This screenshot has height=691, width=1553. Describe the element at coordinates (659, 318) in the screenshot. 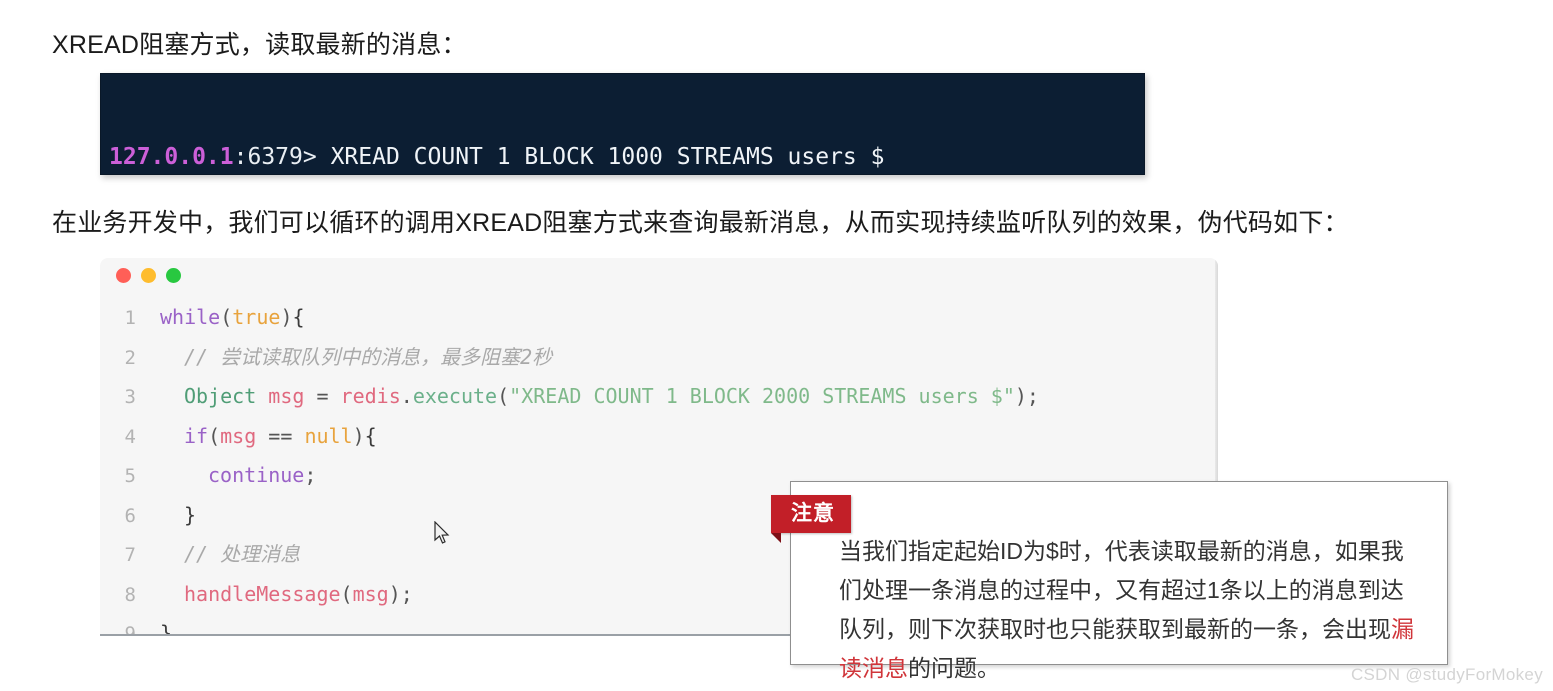

I see `code-line: 1 while(true){` at that location.